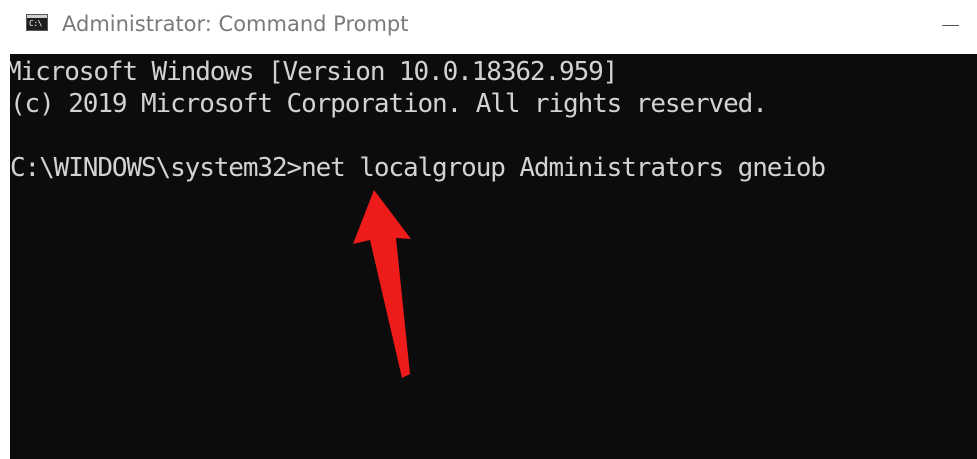  I want to click on minimize-icon, so click(950, 25).